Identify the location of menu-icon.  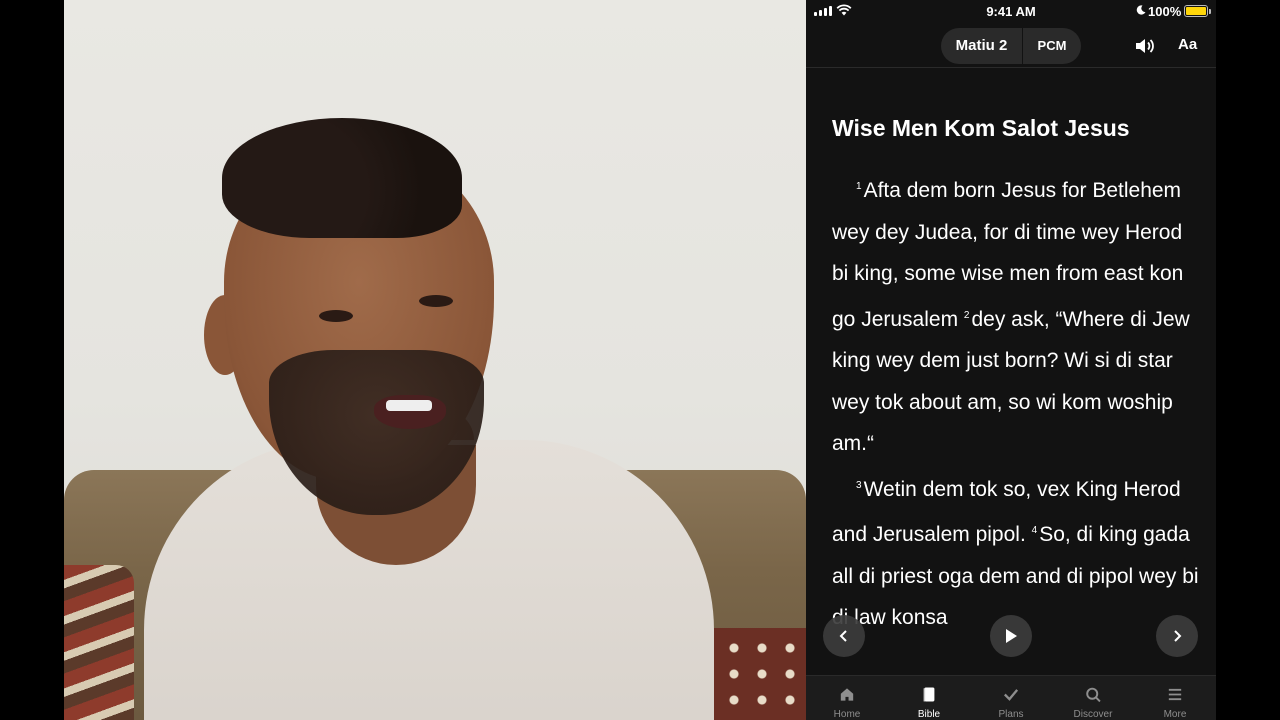
(1175, 694).